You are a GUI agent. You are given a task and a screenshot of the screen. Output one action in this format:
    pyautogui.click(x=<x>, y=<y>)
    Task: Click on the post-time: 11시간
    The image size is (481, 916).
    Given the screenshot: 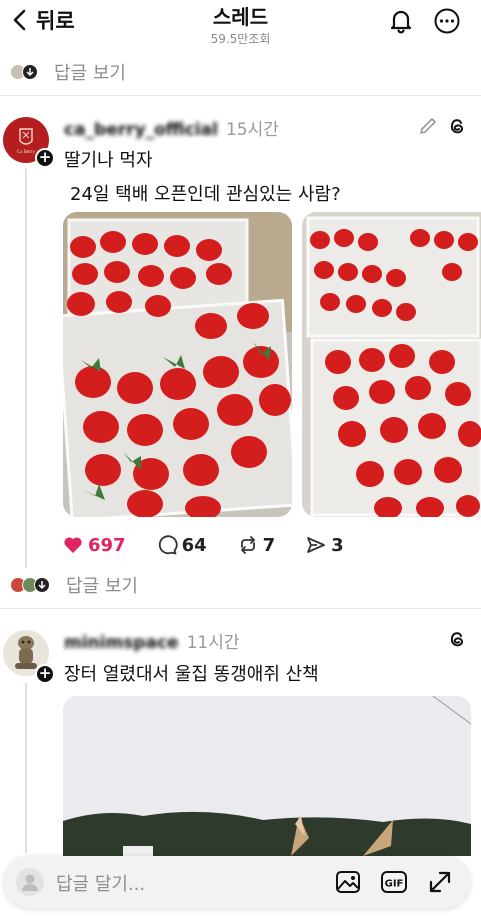 What is the action you would take?
    pyautogui.click(x=213, y=643)
    